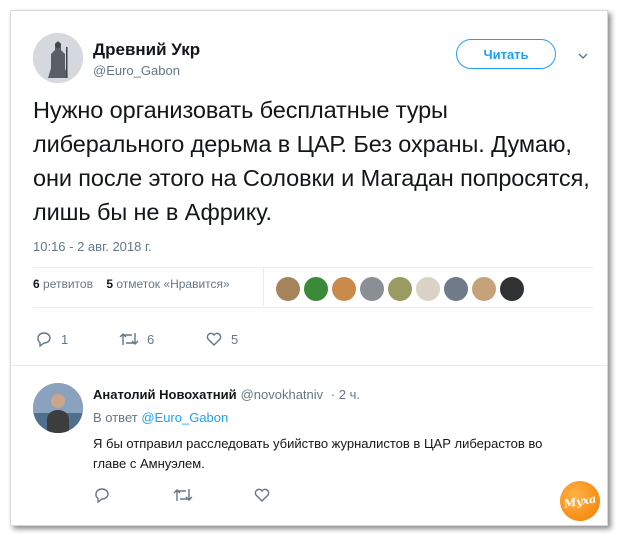  I want to click on reply-retweet-button, so click(187, 495).